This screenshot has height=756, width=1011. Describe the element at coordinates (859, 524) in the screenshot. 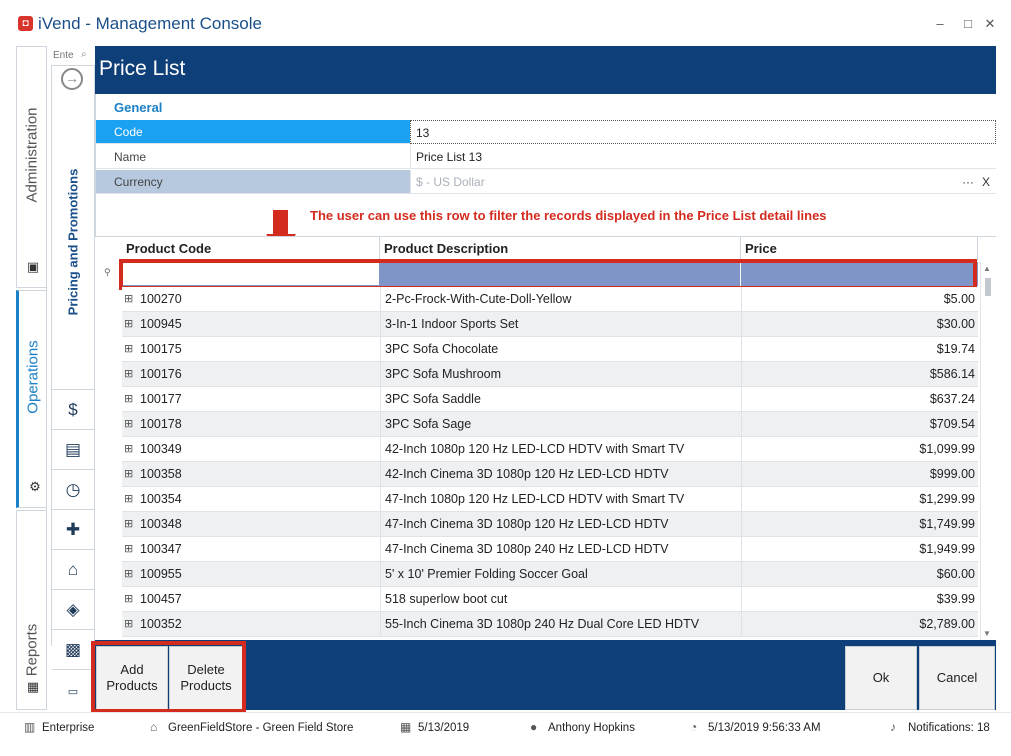

I see `price-cell: $1,749.99` at that location.